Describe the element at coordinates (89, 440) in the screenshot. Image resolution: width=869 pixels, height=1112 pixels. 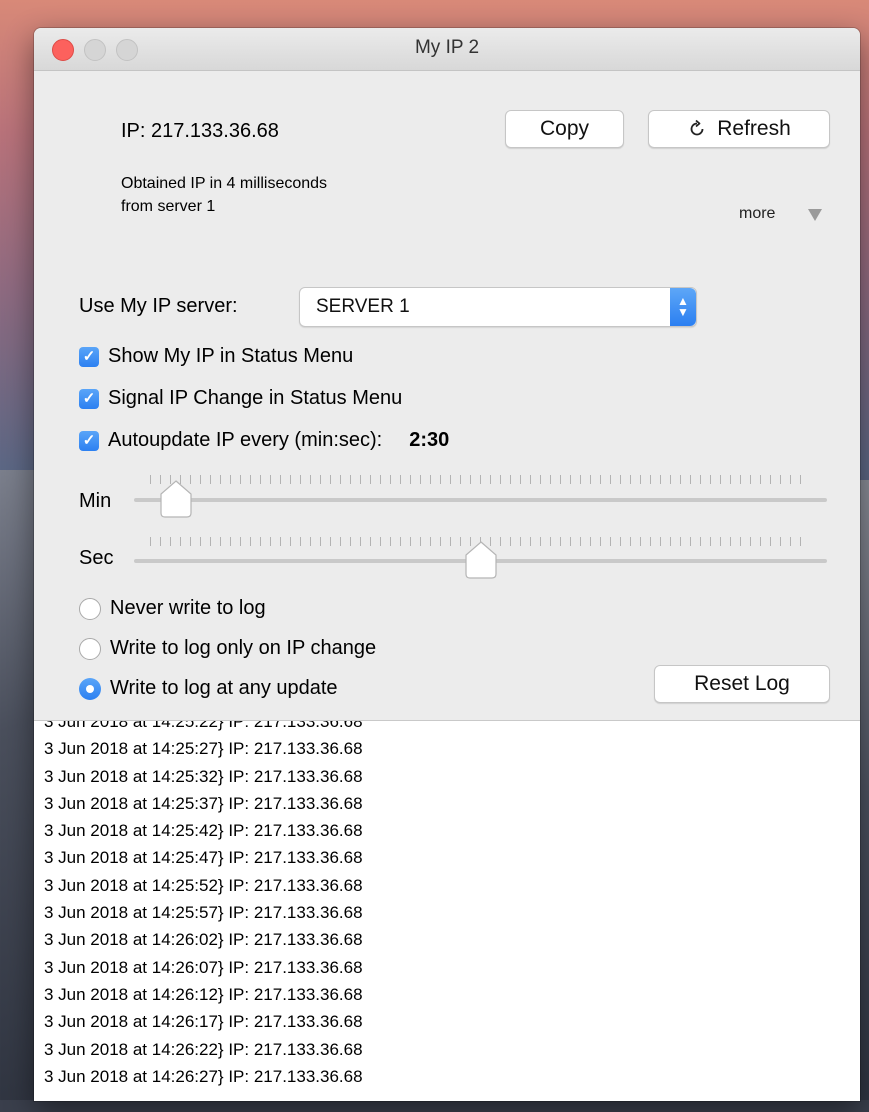
I see `autoupdate-checkbox: ✓` at that location.